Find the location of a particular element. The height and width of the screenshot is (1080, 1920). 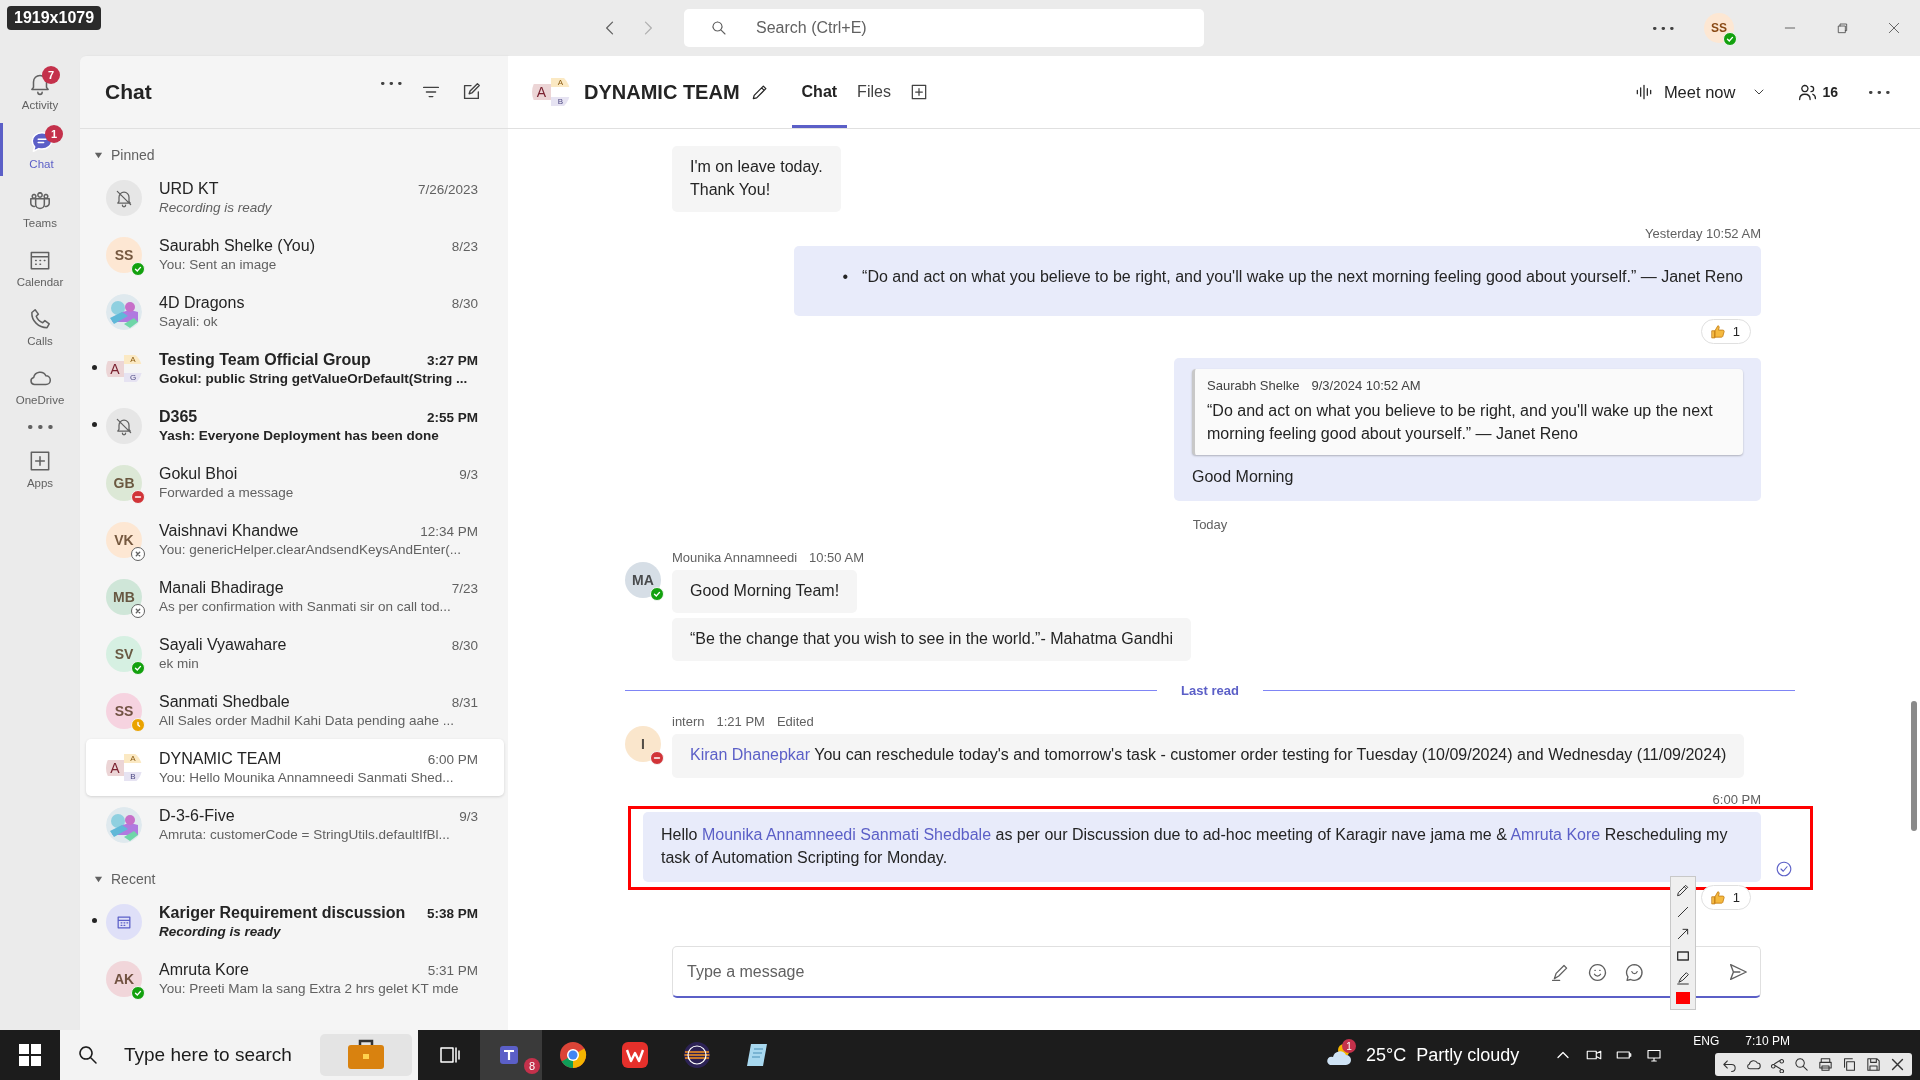

browser-icon is located at coordinates (573, 1055).